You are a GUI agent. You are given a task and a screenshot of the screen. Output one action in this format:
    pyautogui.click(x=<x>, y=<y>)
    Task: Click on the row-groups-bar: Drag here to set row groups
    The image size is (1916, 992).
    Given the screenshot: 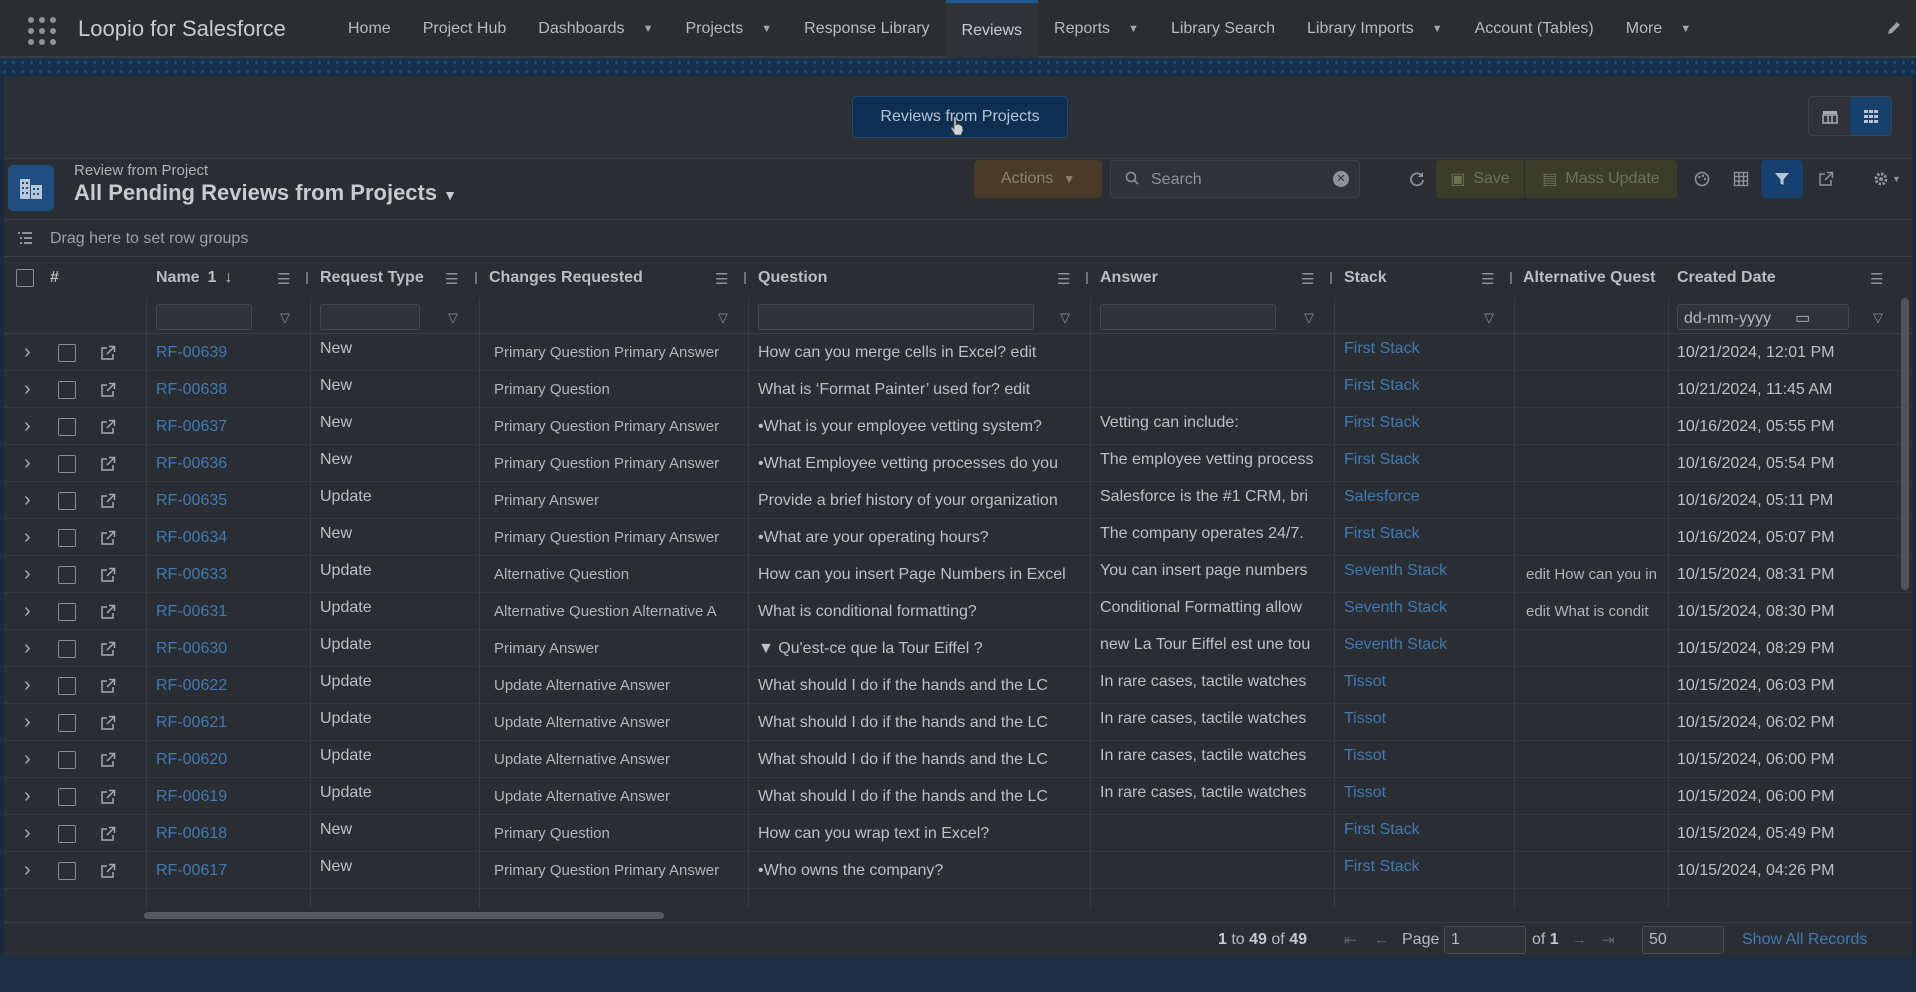 What is the action you would take?
    pyautogui.click(x=958, y=238)
    